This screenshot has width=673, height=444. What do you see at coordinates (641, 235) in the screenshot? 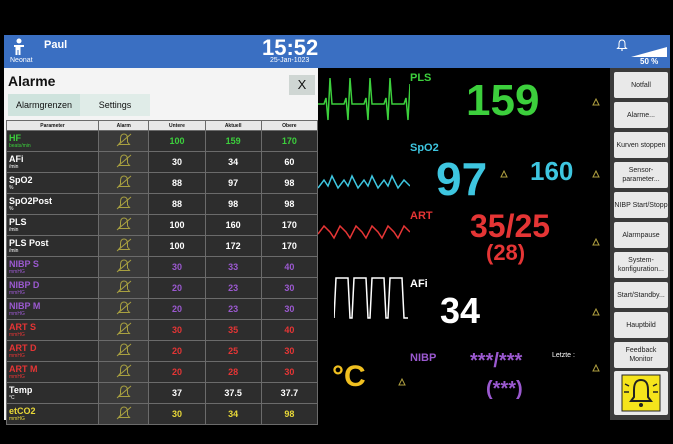
I see `alarmpause-button: Alarmpause` at bounding box center [641, 235].